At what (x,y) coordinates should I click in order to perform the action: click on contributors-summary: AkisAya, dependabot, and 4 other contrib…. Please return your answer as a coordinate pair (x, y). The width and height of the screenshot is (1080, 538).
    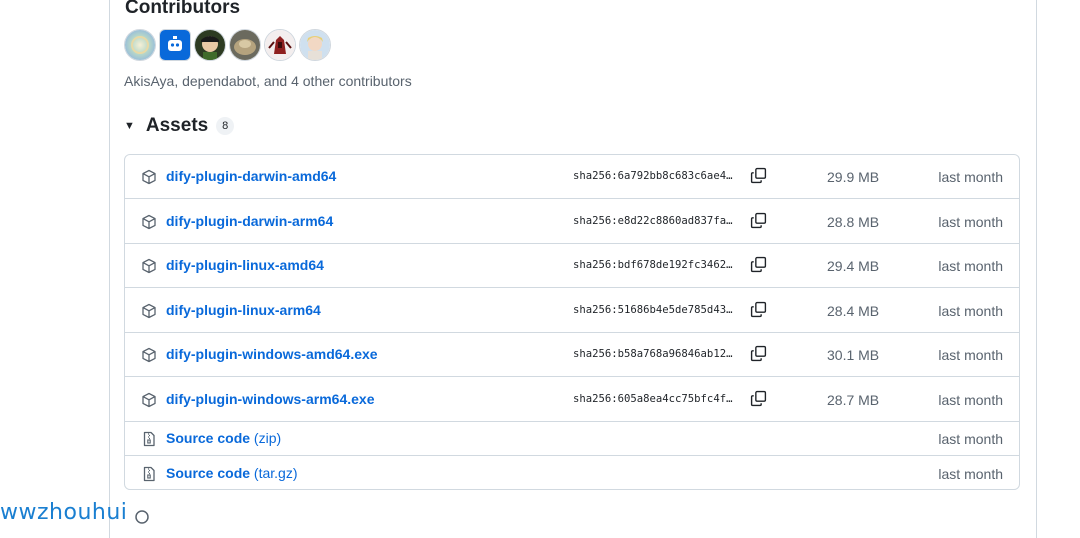
    Looking at the image, I should click on (268, 81).